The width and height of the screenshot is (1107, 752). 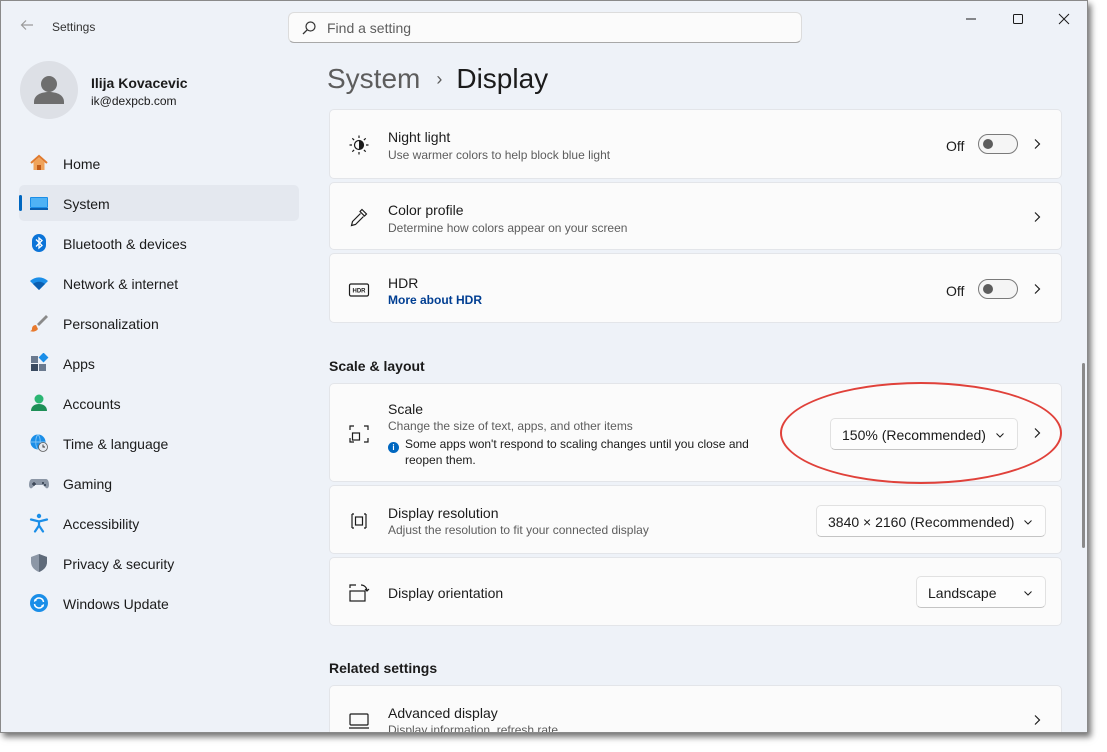 What do you see at coordinates (359, 521) in the screenshot?
I see `resolution-icon` at bounding box center [359, 521].